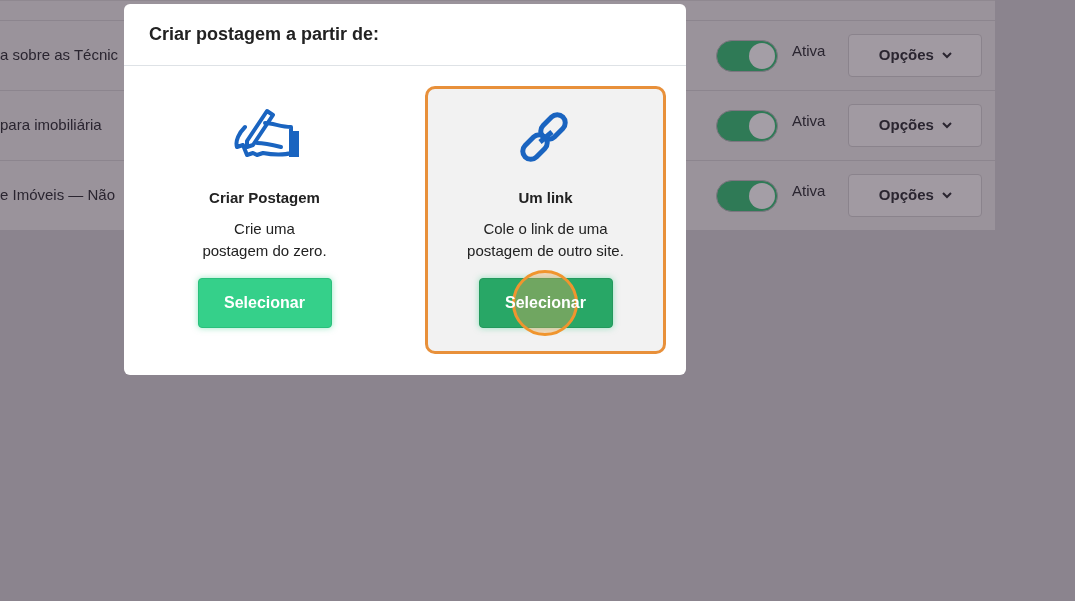  What do you see at coordinates (264, 198) in the screenshot?
I see `option-title: Criar Postagem` at bounding box center [264, 198].